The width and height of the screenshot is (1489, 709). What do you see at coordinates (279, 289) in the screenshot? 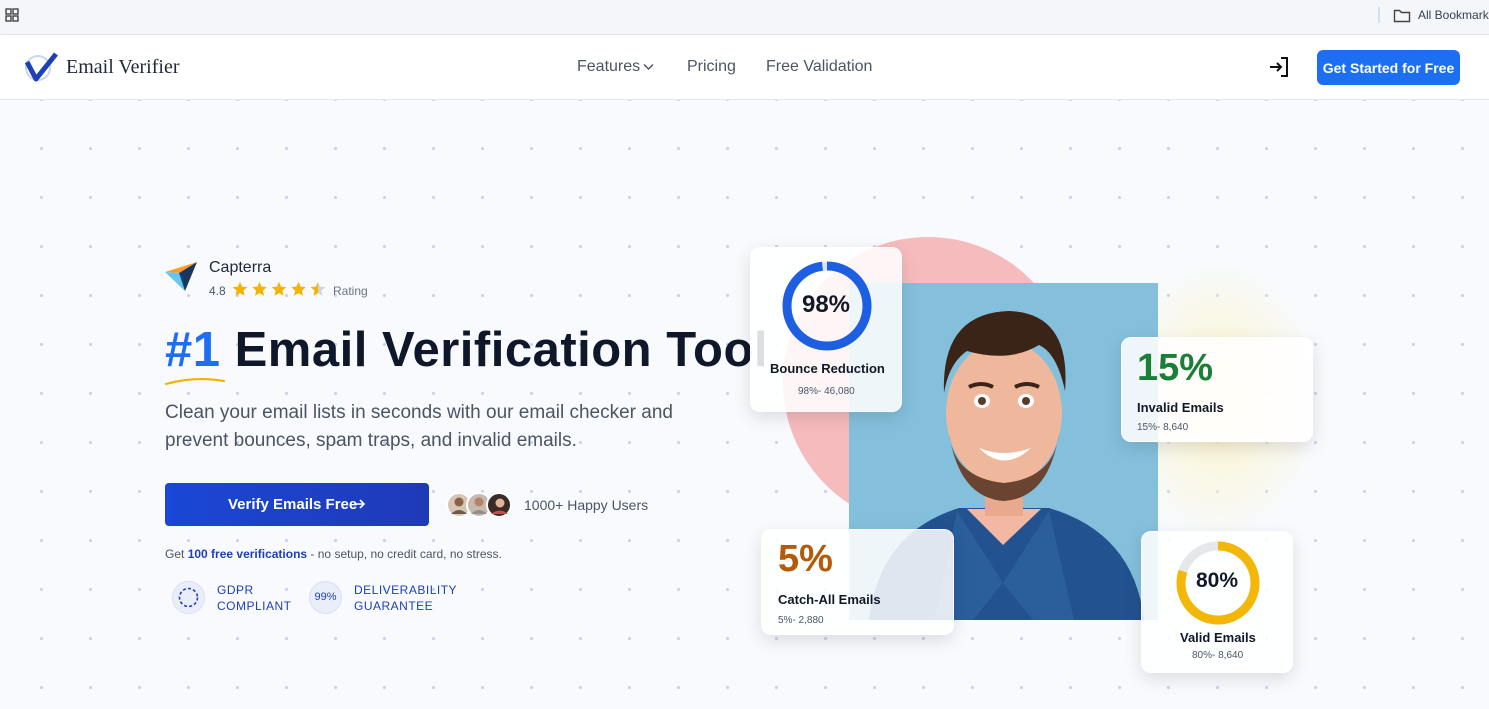
I see `star-rating-icon` at bounding box center [279, 289].